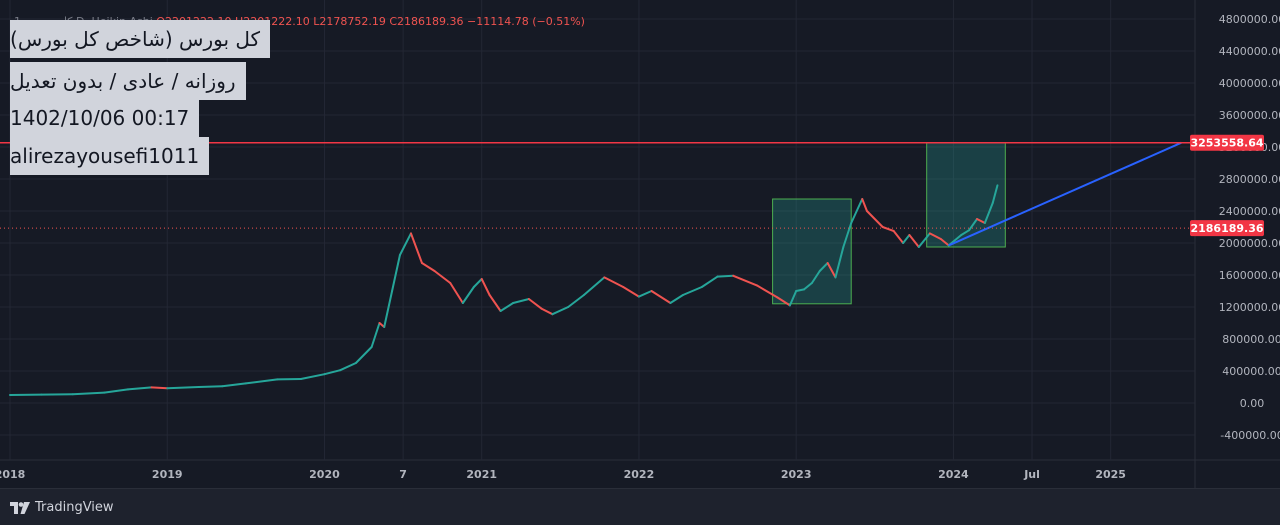  What do you see at coordinates (1226, 143) in the screenshot?
I see `price-label: 3253558.64` at bounding box center [1226, 143].